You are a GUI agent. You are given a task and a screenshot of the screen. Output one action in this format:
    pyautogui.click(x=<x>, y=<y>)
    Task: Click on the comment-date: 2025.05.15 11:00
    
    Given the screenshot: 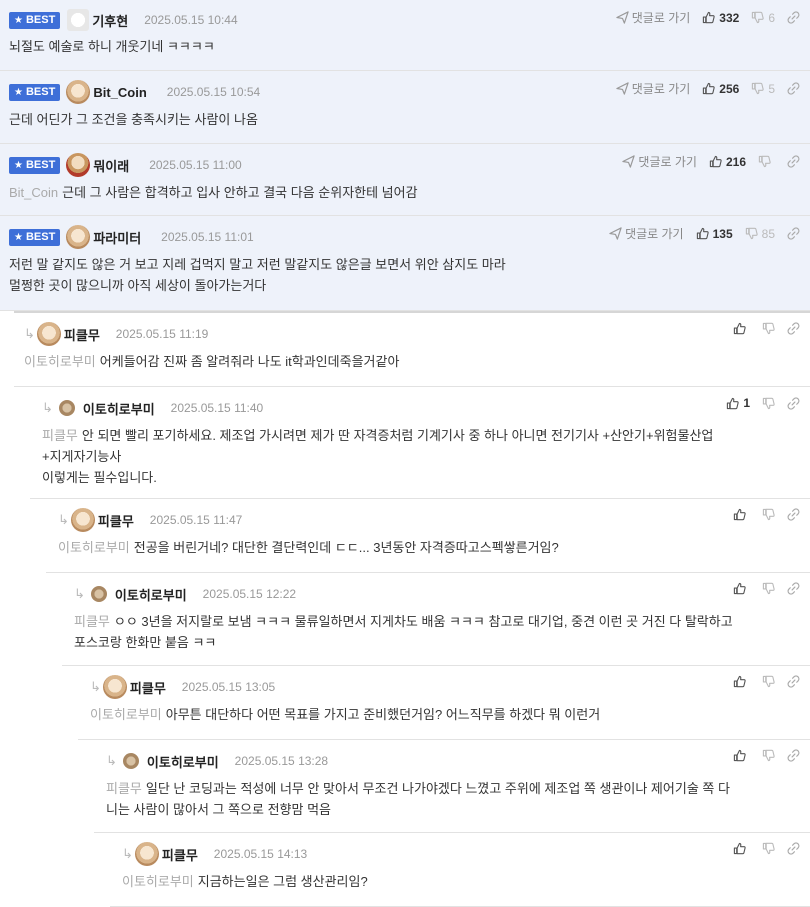 What is the action you would take?
    pyautogui.click(x=195, y=165)
    